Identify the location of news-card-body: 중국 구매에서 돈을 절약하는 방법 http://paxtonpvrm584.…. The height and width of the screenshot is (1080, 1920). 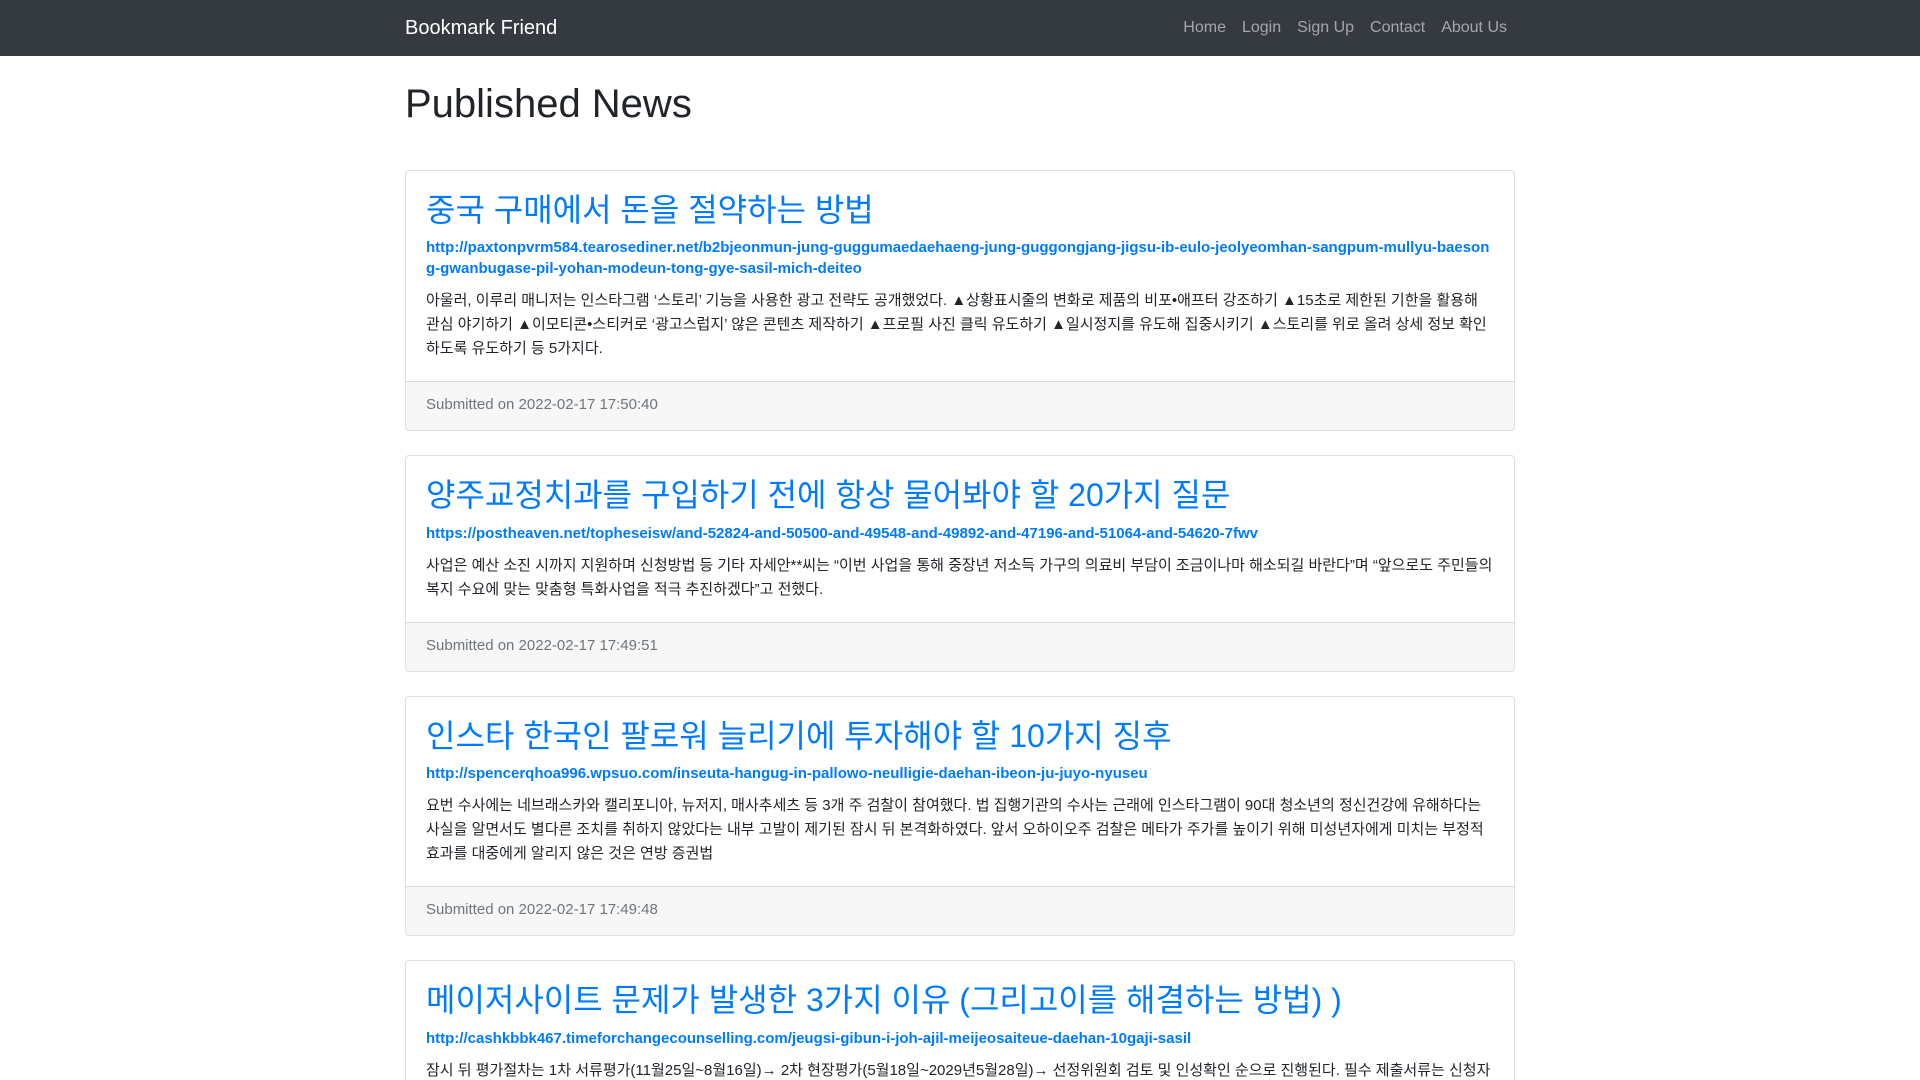
(960, 276).